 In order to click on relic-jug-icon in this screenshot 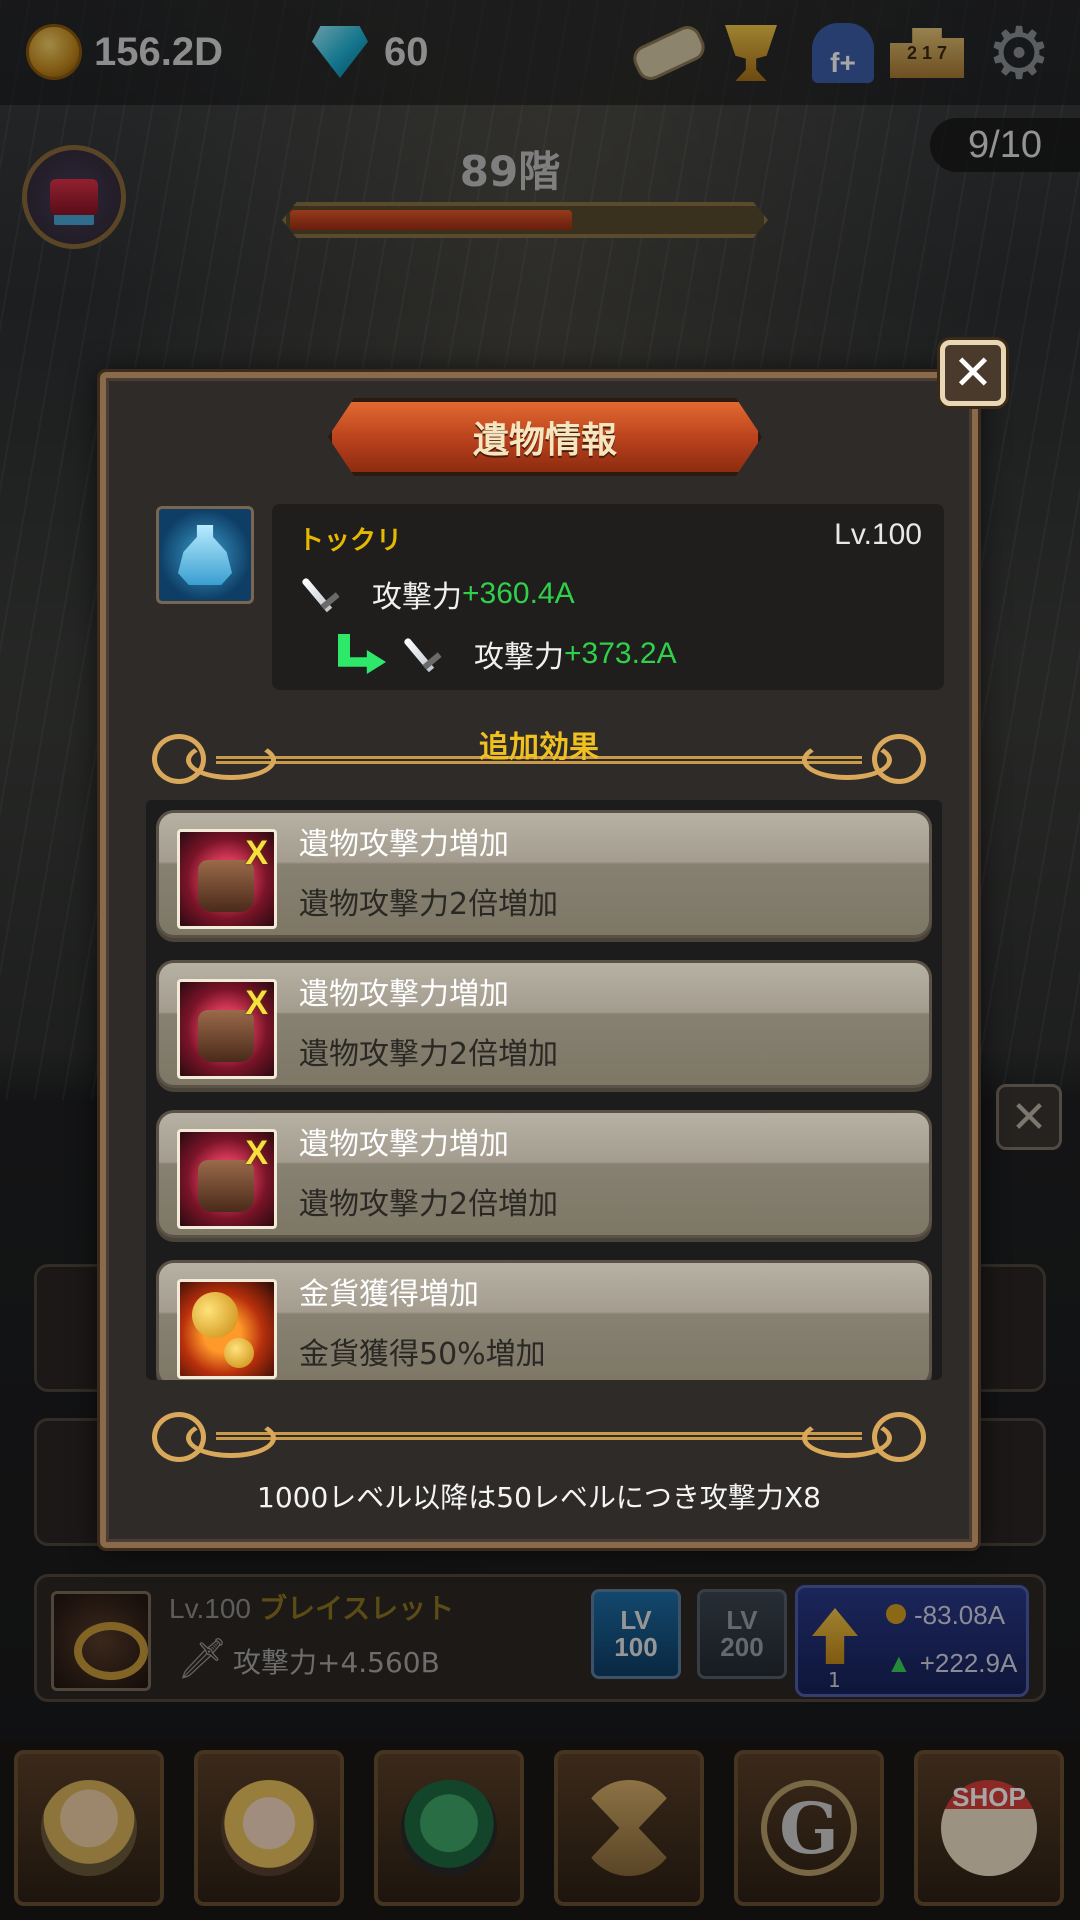, I will do `click(205, 555)`.